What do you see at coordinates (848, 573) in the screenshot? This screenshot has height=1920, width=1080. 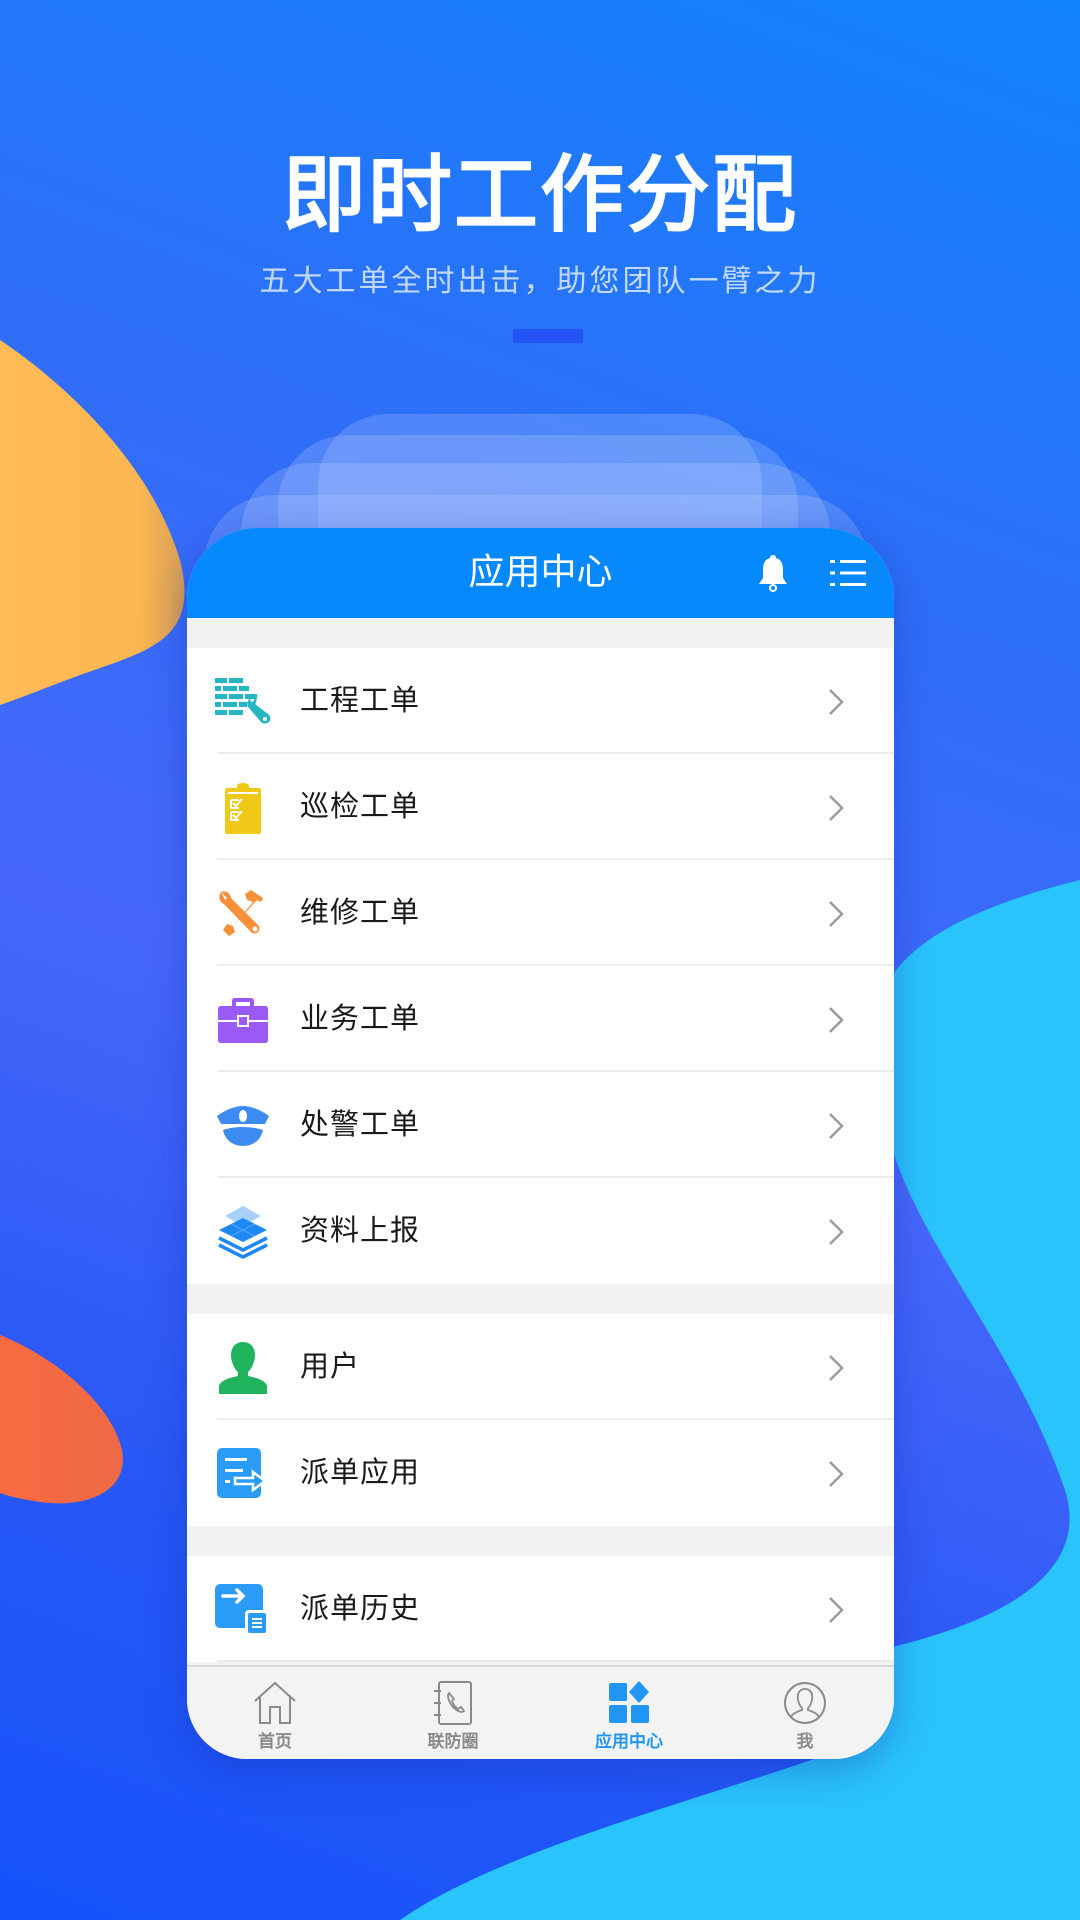 I see `menu-list-icon` at bounding box center [848, 573].